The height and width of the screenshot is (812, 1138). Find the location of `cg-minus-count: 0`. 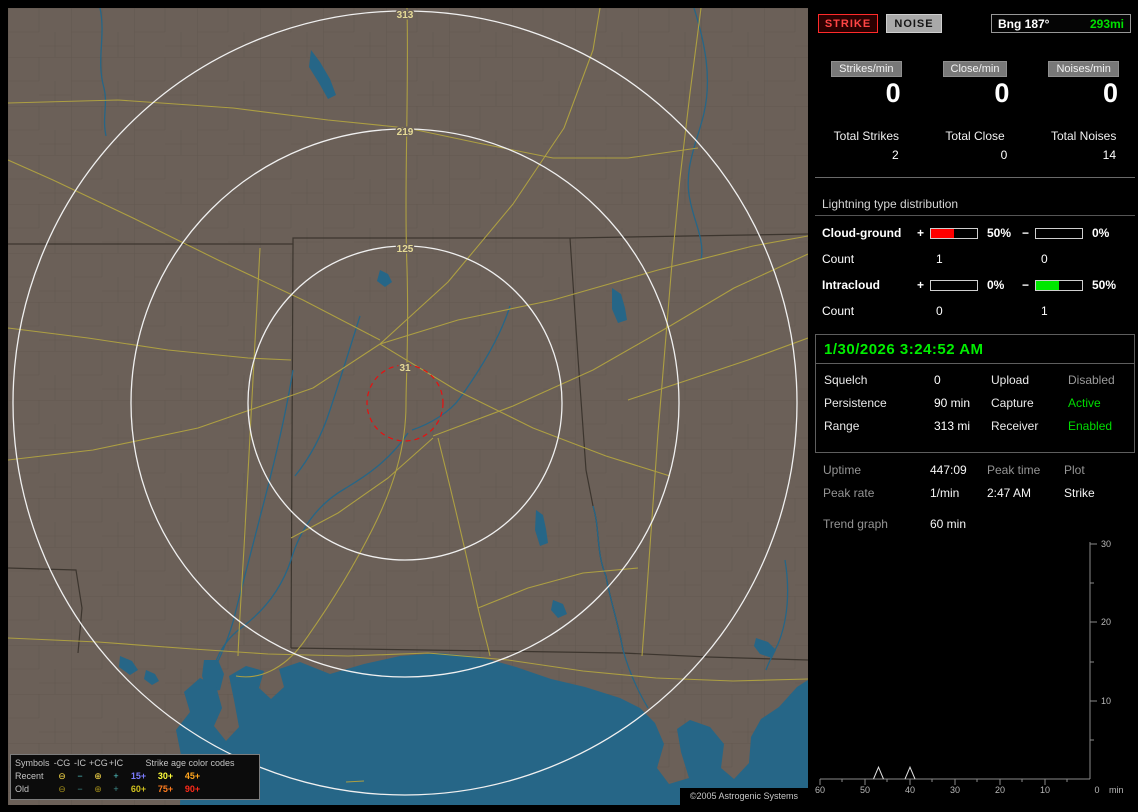

cg-minus-count: 0 is located at coordinates (1044, 259).